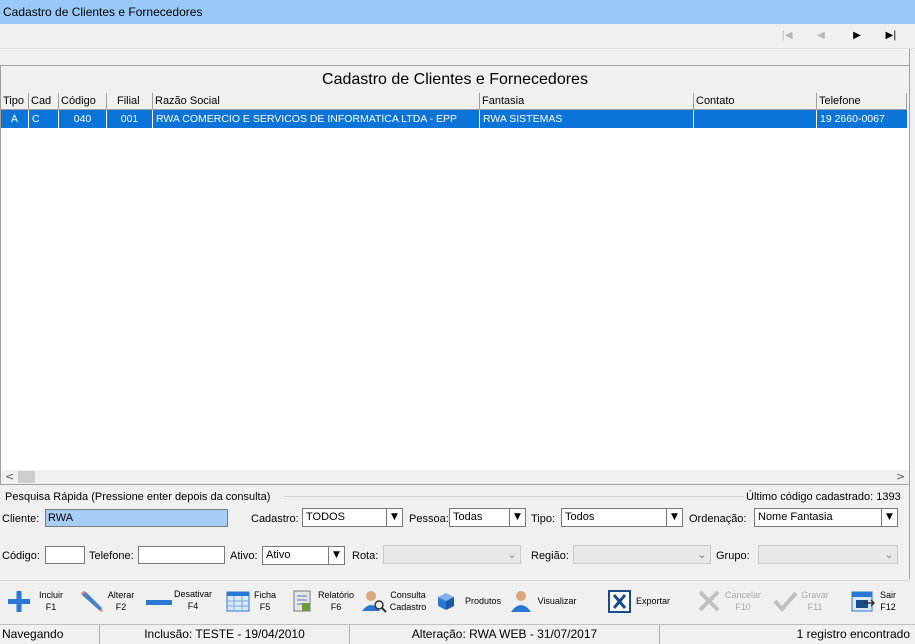  I want to click on gravar-button: Gravar F11, so click(804, 601).